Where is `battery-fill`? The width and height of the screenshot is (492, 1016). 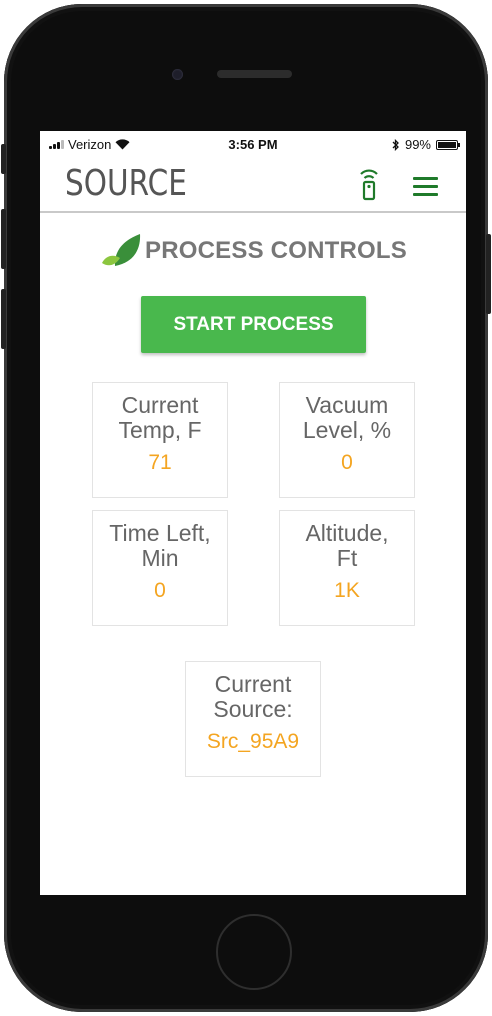
battery-fill is located at coordinates (447, 144).